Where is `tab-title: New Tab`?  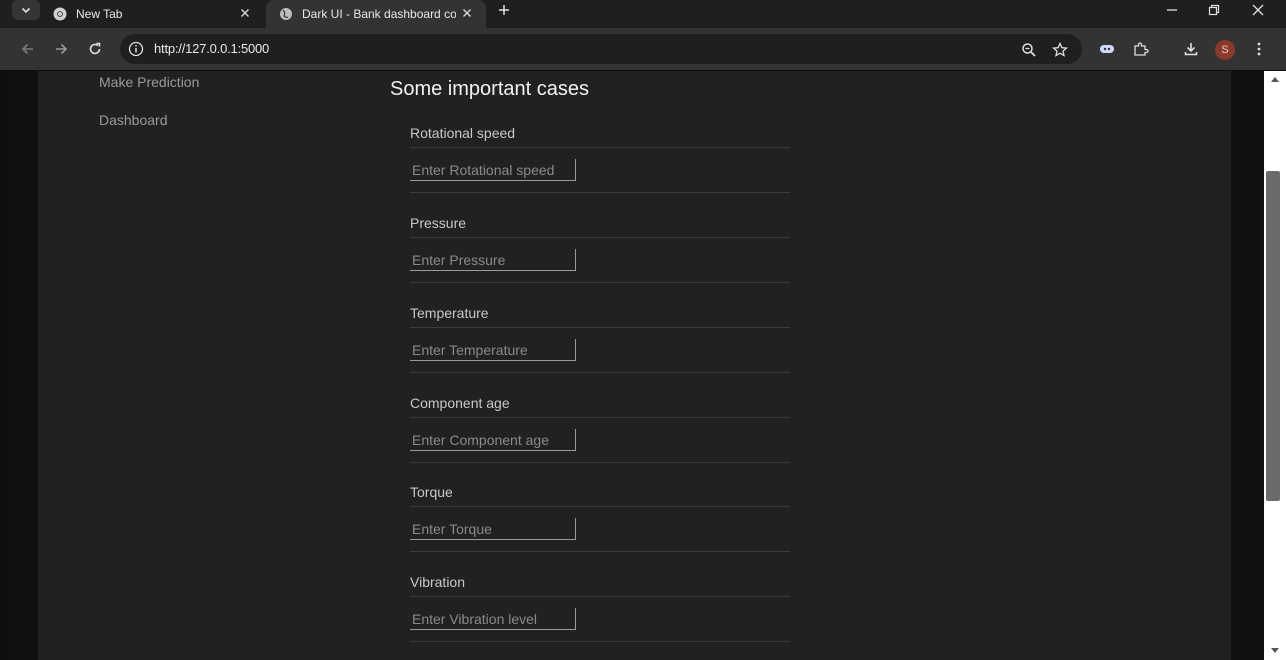
tab-title: New Tab is located at coordinates (99, 14).